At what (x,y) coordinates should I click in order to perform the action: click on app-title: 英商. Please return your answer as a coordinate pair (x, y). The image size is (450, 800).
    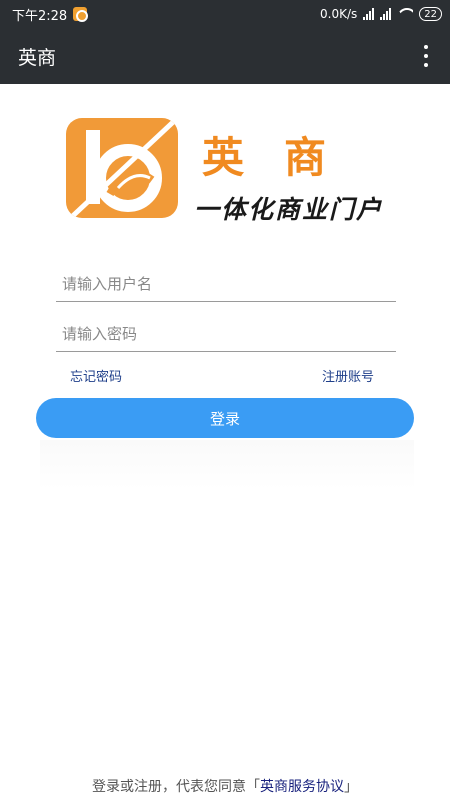
    Looking at the image, I should click on (37, 57).